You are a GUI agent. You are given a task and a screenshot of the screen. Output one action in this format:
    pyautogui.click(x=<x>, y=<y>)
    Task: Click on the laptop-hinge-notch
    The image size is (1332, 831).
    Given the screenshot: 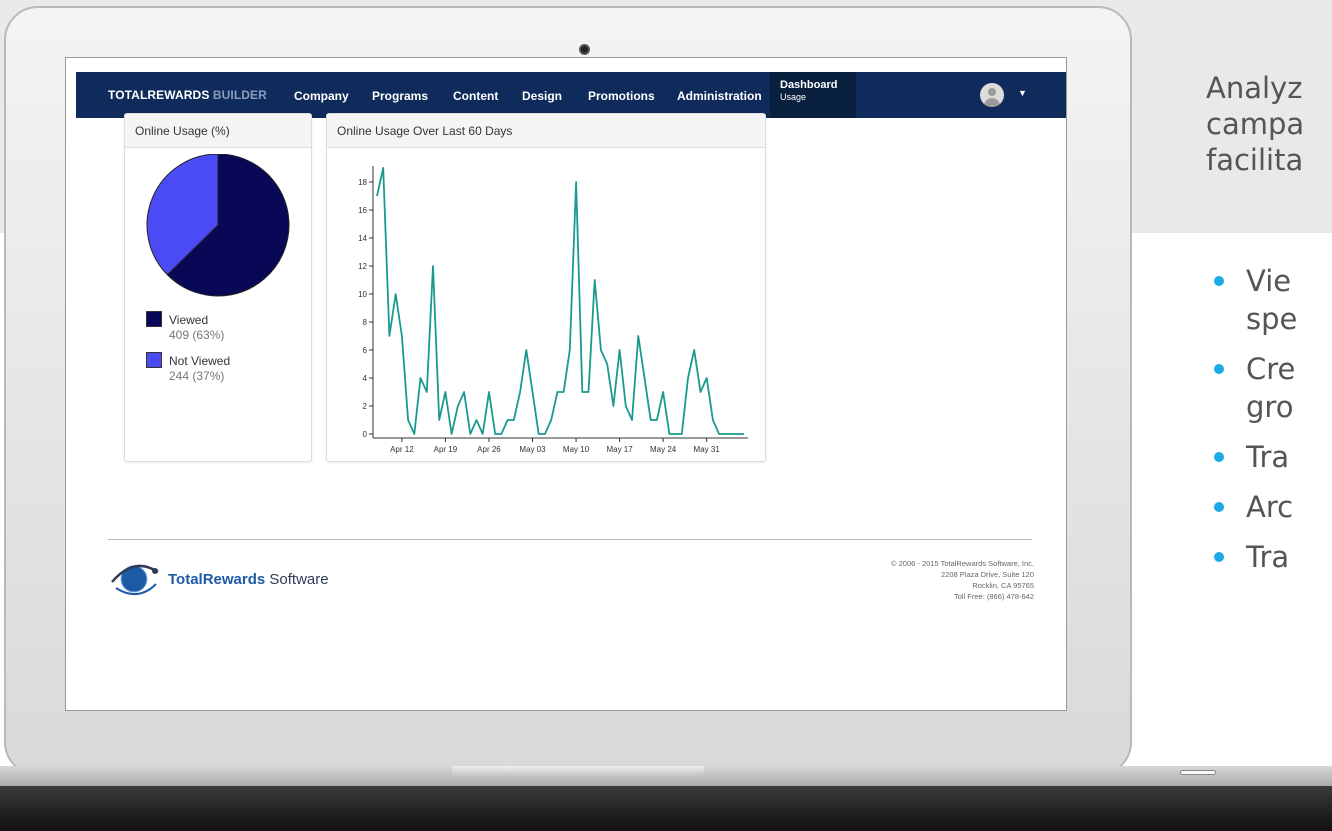 What is the action you would take?
    pyautogui.click(x=578, y=772)
    